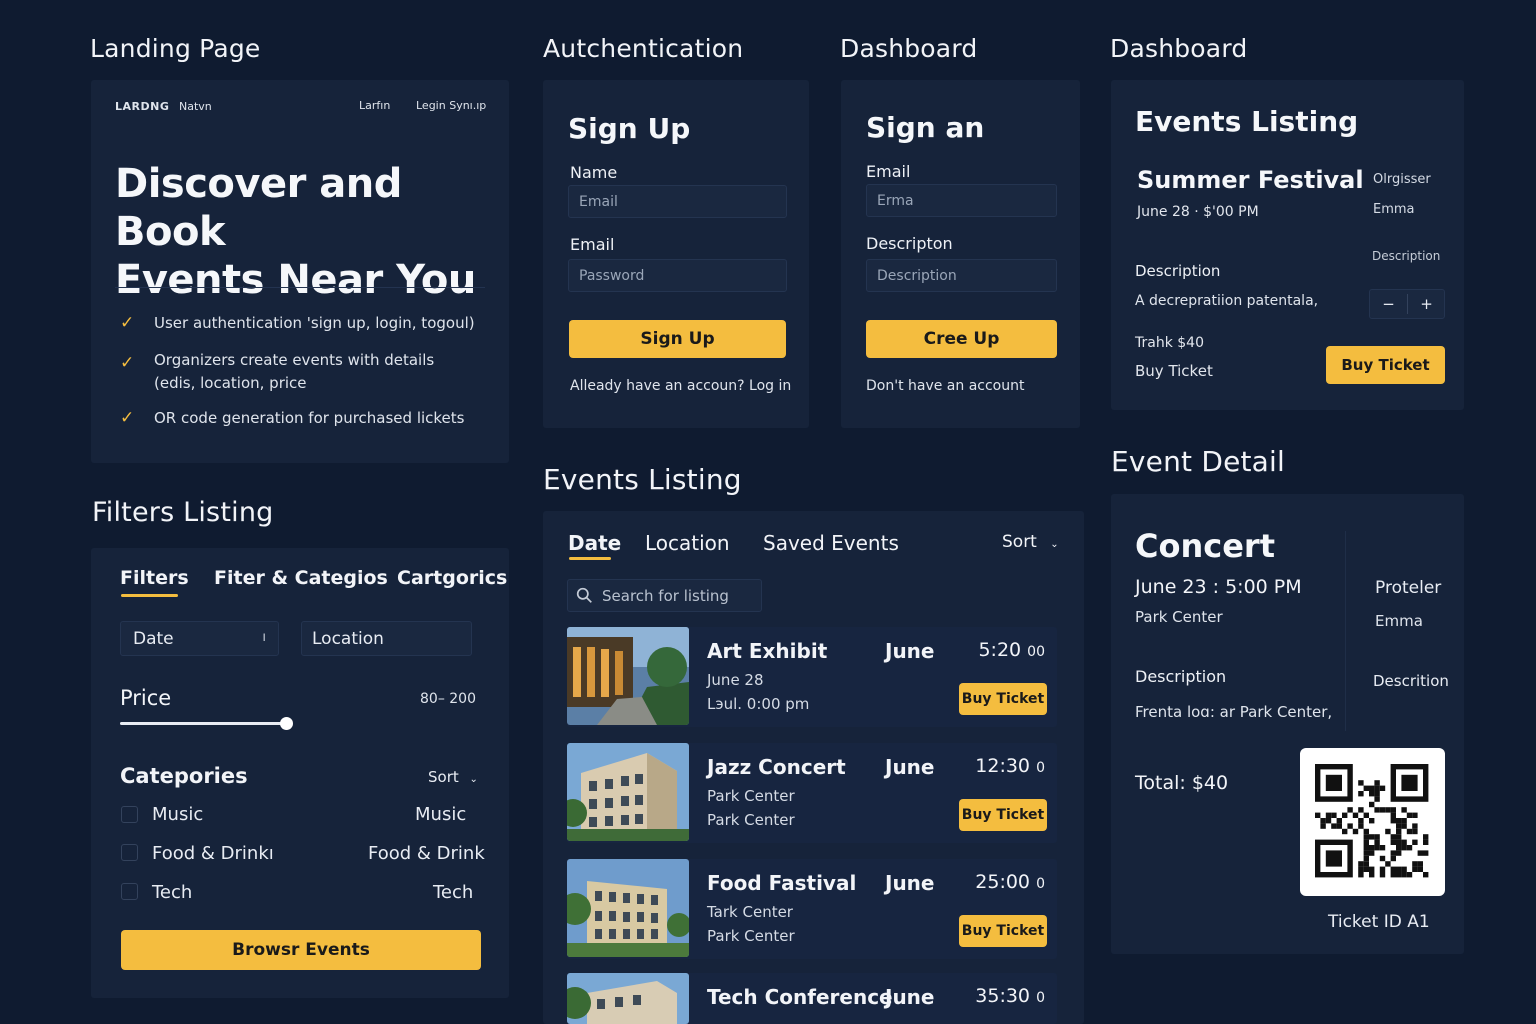  I want to click on category-checkbox-food, so click(129, 852).